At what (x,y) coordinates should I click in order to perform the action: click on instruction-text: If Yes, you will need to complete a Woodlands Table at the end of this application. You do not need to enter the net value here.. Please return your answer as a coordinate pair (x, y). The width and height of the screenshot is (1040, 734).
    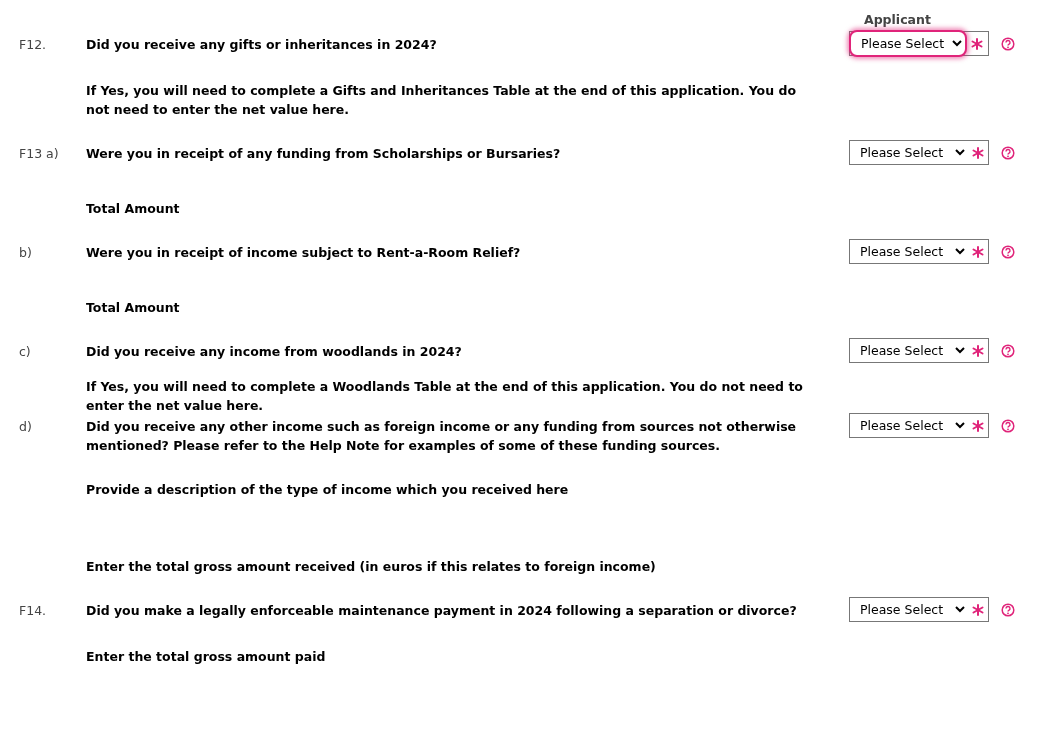
    Looking at the image, I should click on (445, 396).